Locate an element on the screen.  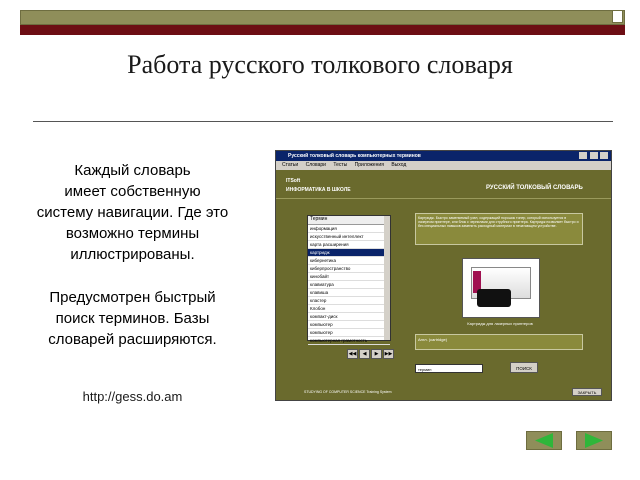
menu-item: Словари is located at coordinates (316, 165).